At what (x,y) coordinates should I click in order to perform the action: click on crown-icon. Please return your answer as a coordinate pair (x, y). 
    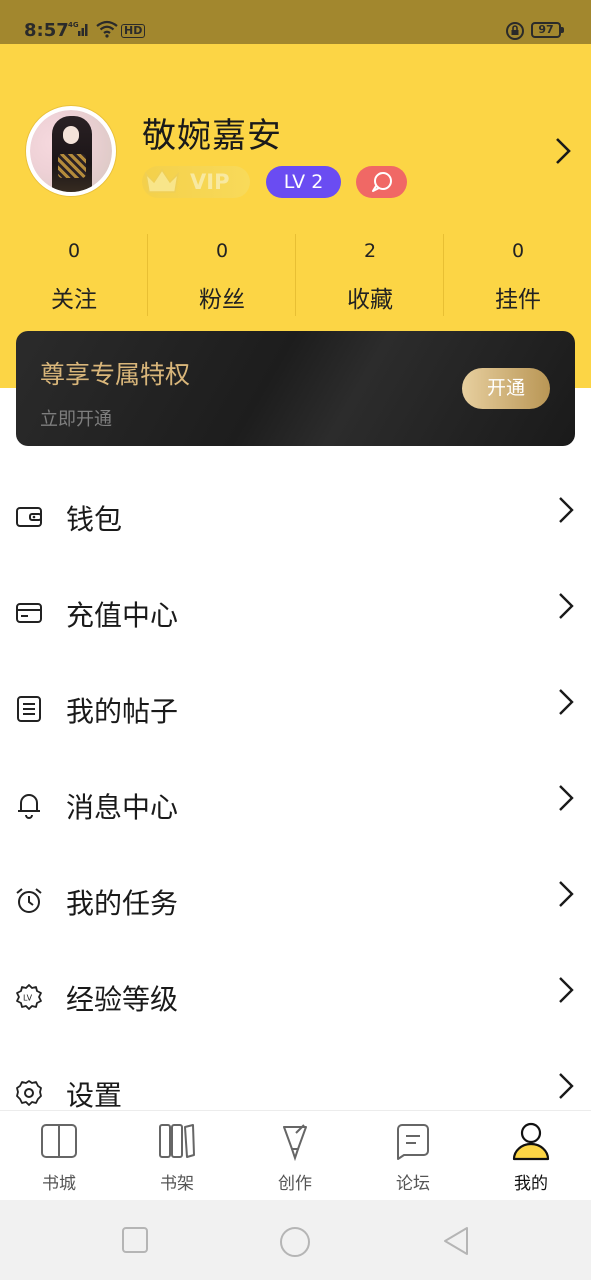
    Looking at the image, I should click on (162, 180).